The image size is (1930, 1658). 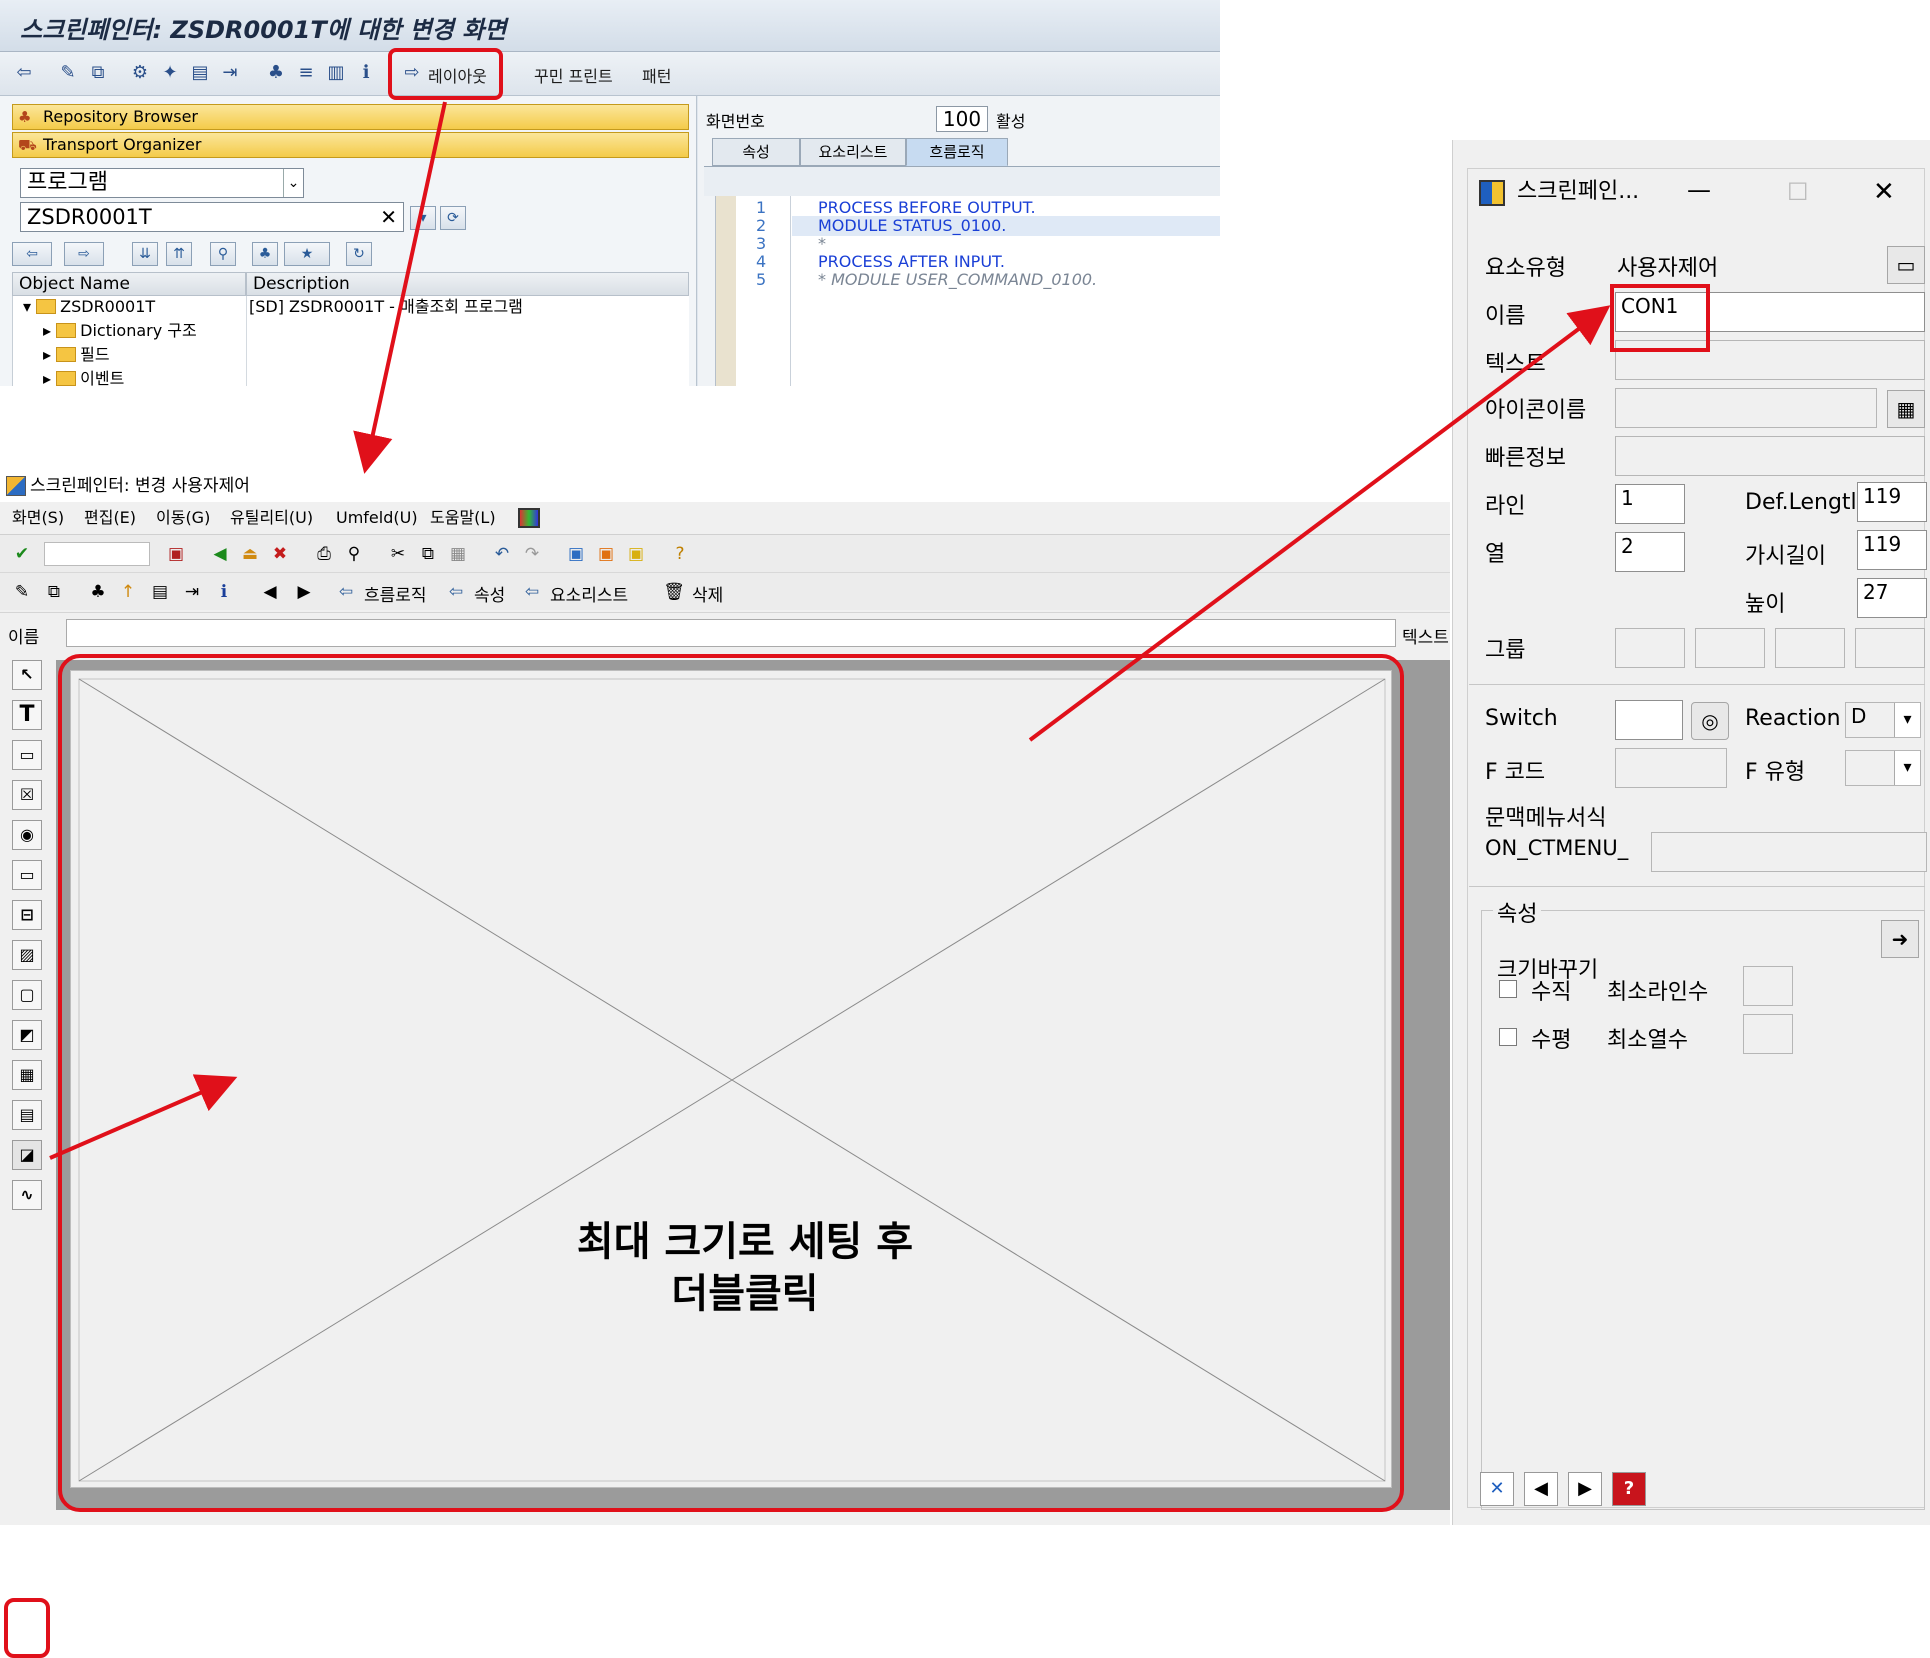 I want to click on palette-highlight-box, so click(x=27, y=1628).